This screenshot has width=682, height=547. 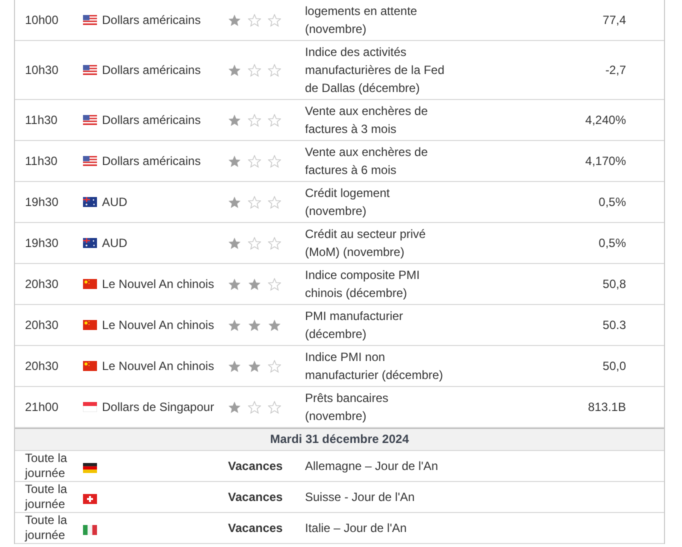 I want to click on event-name: Vente aux enchères de factures à 6 mois, so click(x=367, y=161).